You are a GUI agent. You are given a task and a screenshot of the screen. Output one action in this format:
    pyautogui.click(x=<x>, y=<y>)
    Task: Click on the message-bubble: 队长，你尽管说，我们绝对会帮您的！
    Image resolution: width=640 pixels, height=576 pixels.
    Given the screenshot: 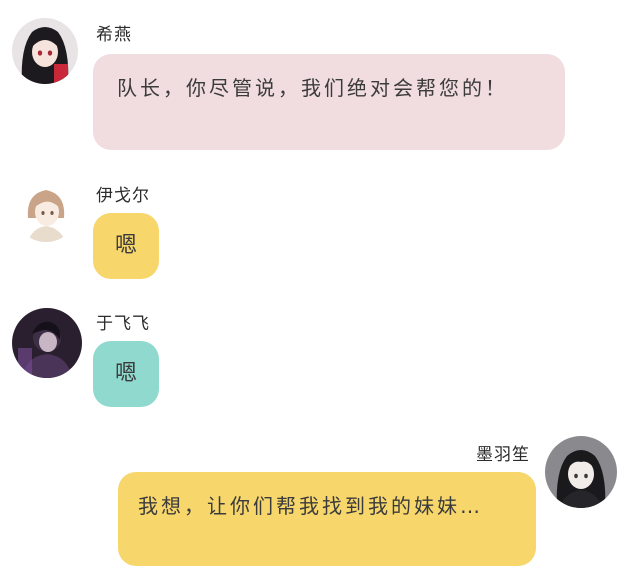 What is the action you would take?
    pyautogui.click(x=329, y=102)
    